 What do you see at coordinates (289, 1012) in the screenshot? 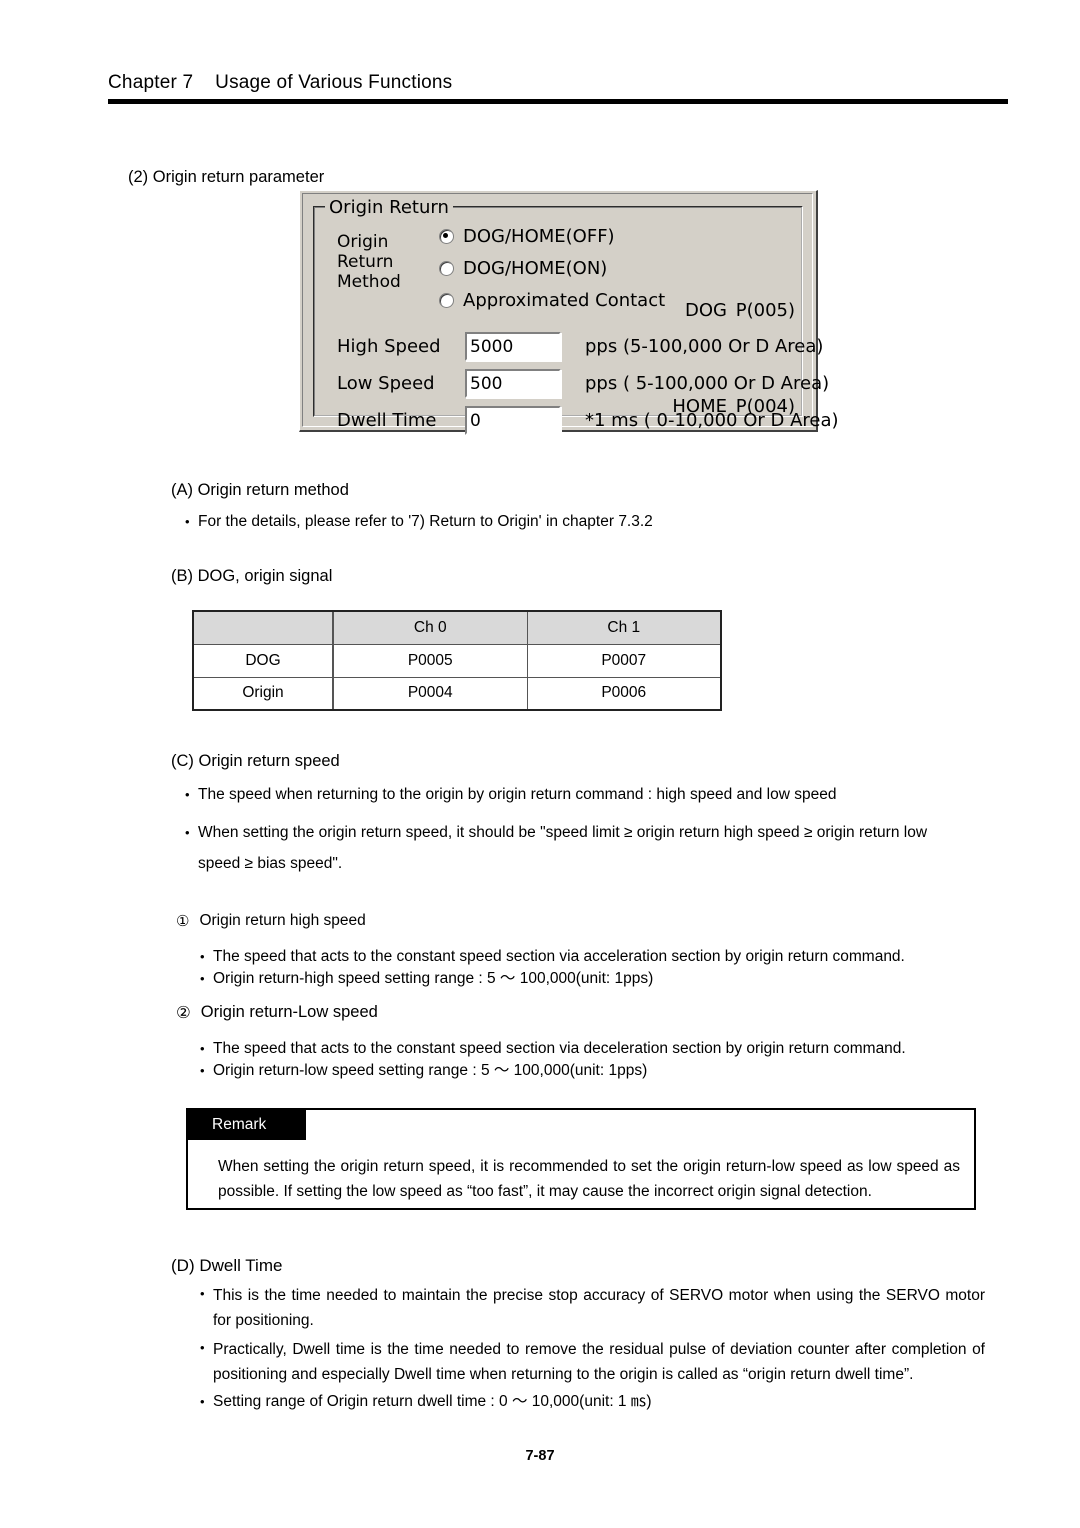
I see `subheading-text: Origin return-Low speed` at bounding box center [289, 1012].